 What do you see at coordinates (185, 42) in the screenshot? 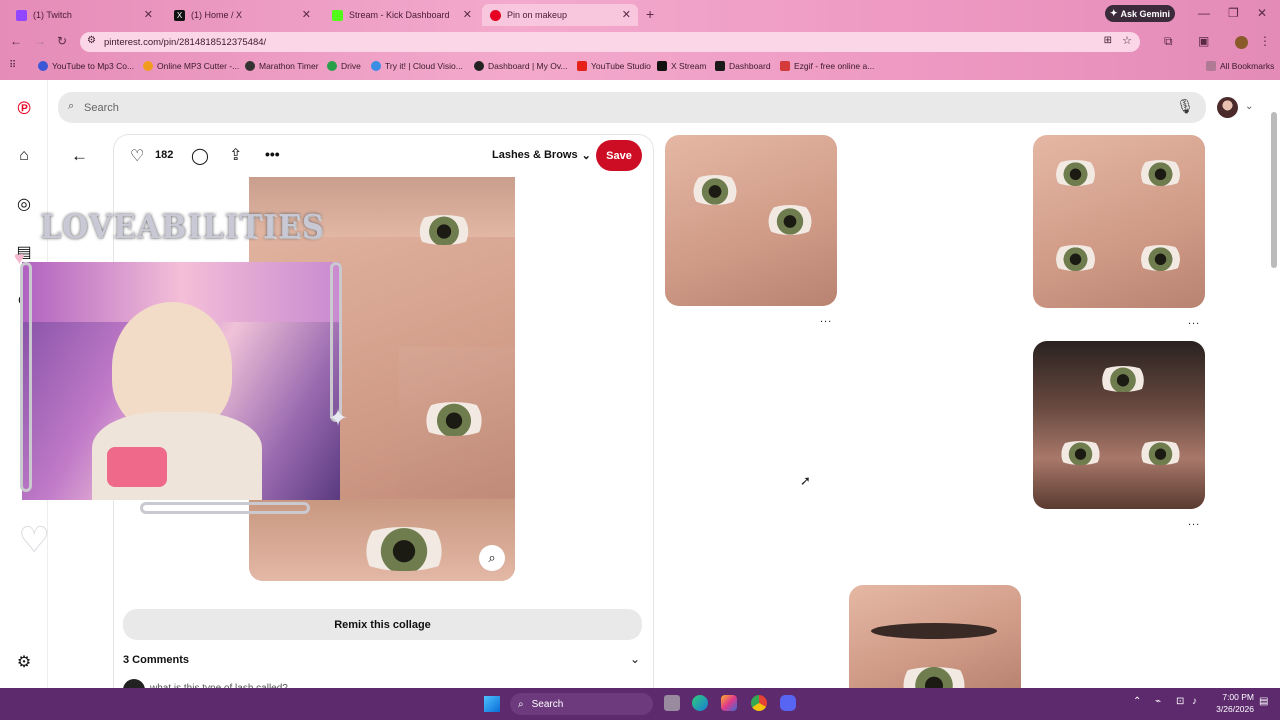
I see `url-text: pinterest.com/pin/2814818512375484/` at bounding box center [185, 42].